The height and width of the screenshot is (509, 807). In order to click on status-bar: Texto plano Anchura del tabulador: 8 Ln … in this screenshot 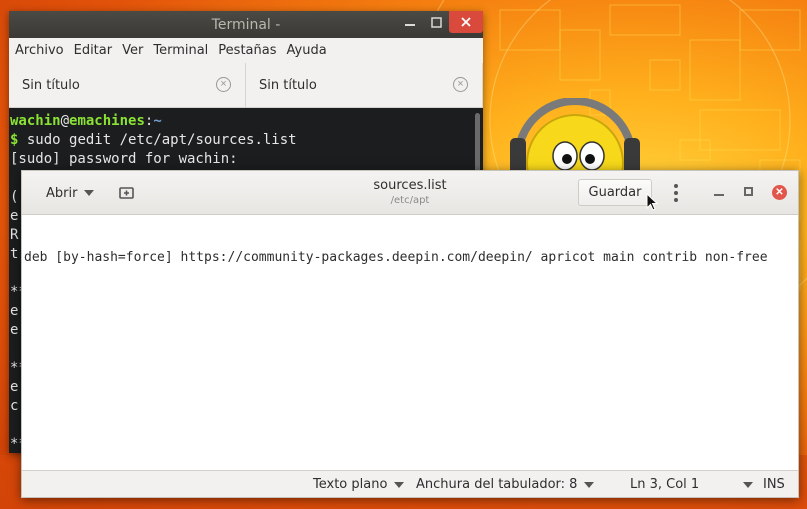, I will do `click(410, 483)`.